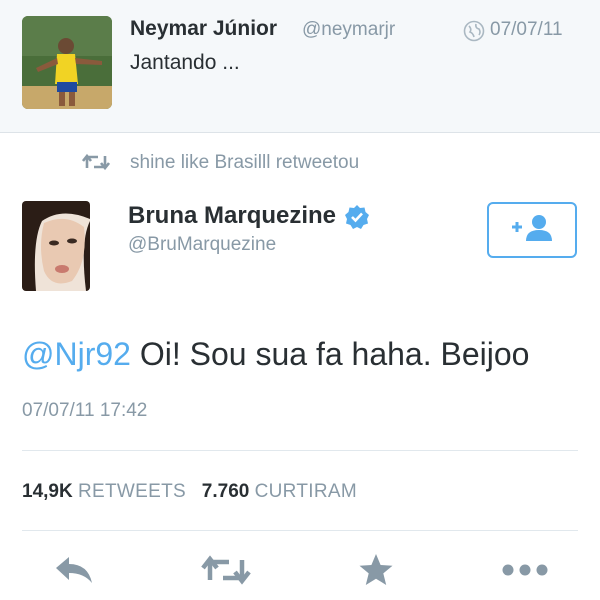 The width and height of the screenshot is (600, 600). Describe the element at coordinates (56, 246) in the screenshot. I see `bruna-avatar` at that location.